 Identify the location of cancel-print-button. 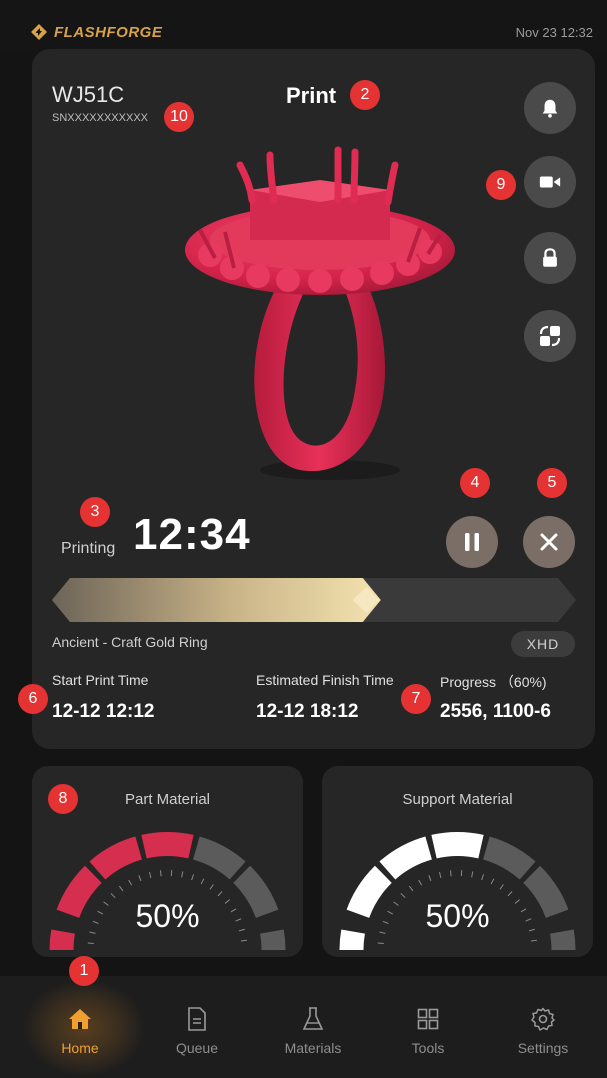
(549, 542).